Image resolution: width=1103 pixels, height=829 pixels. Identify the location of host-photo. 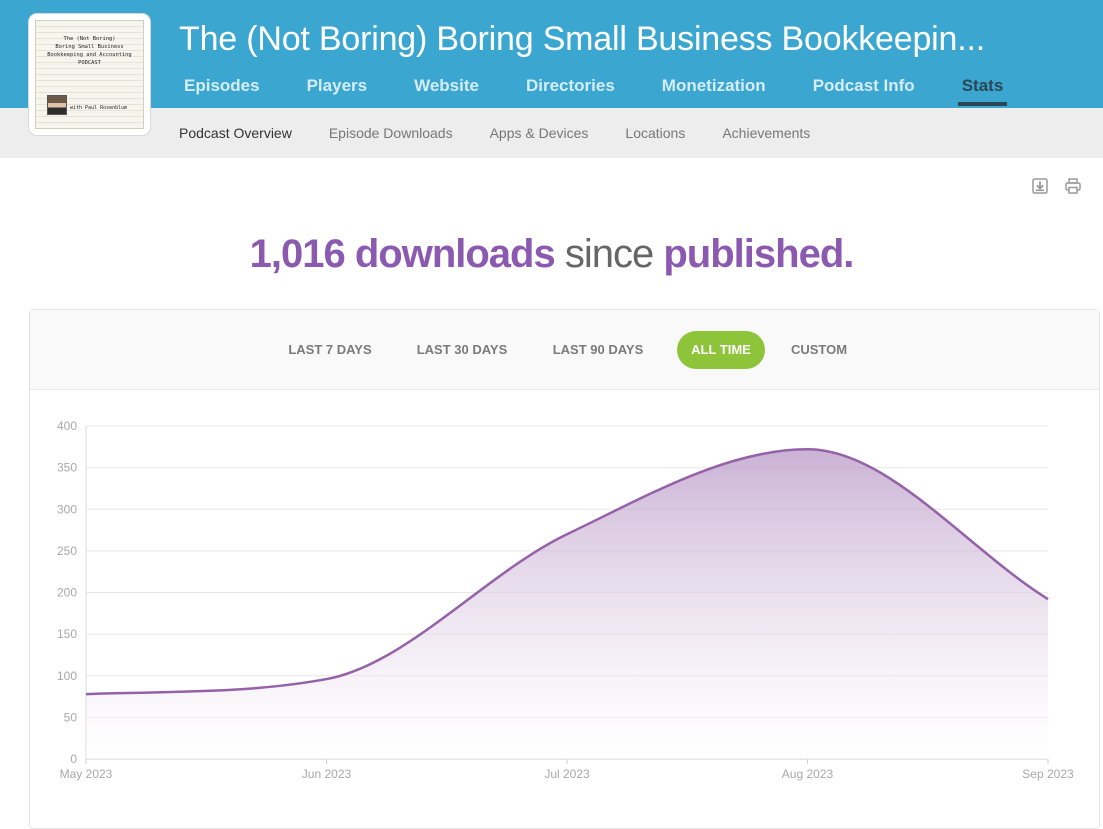
(57, 105).